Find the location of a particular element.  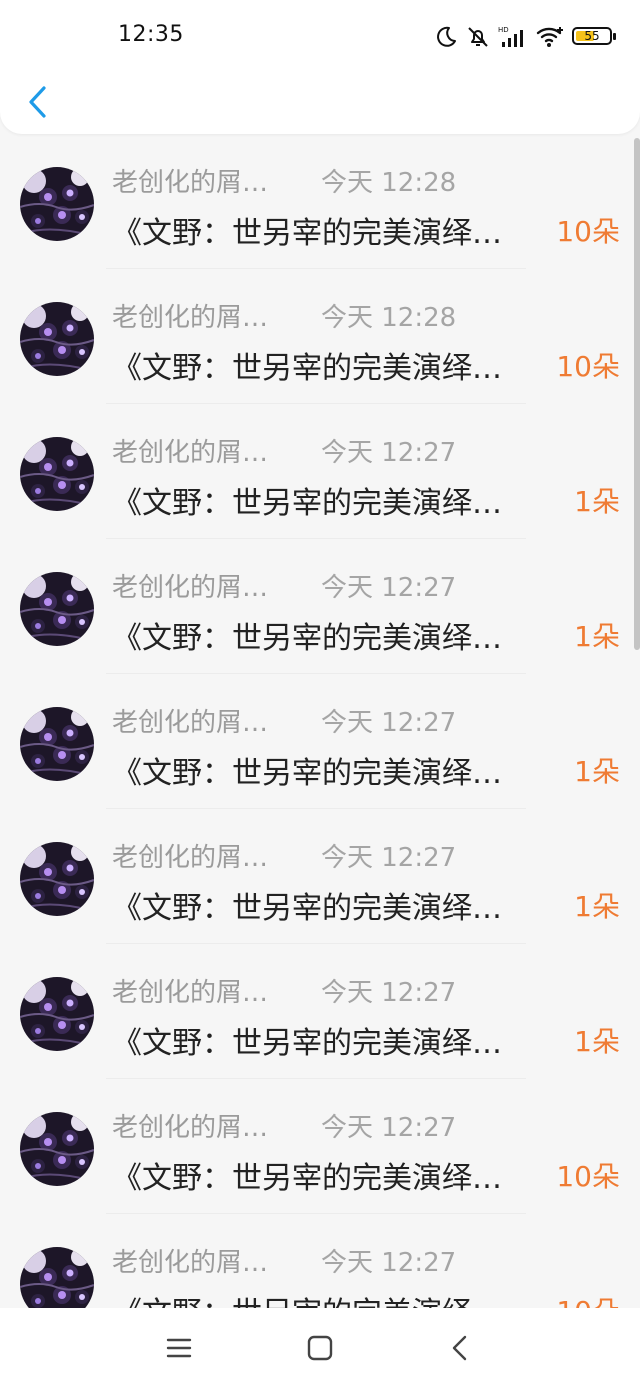

battery-level: 55 is located at coordinates (592, 36).